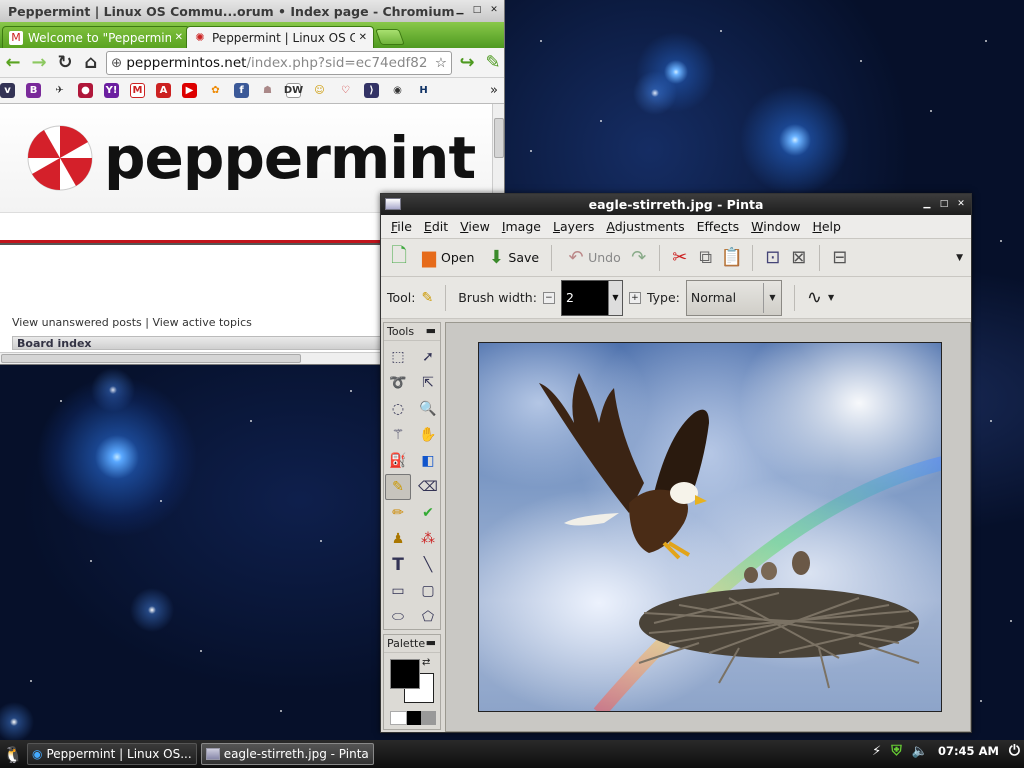 The width and height of the screenshot is (1024, 768). Describe the element at coordinates (59, 90) in the screenshot. I see `bookmark-icon: ✈` at that location.